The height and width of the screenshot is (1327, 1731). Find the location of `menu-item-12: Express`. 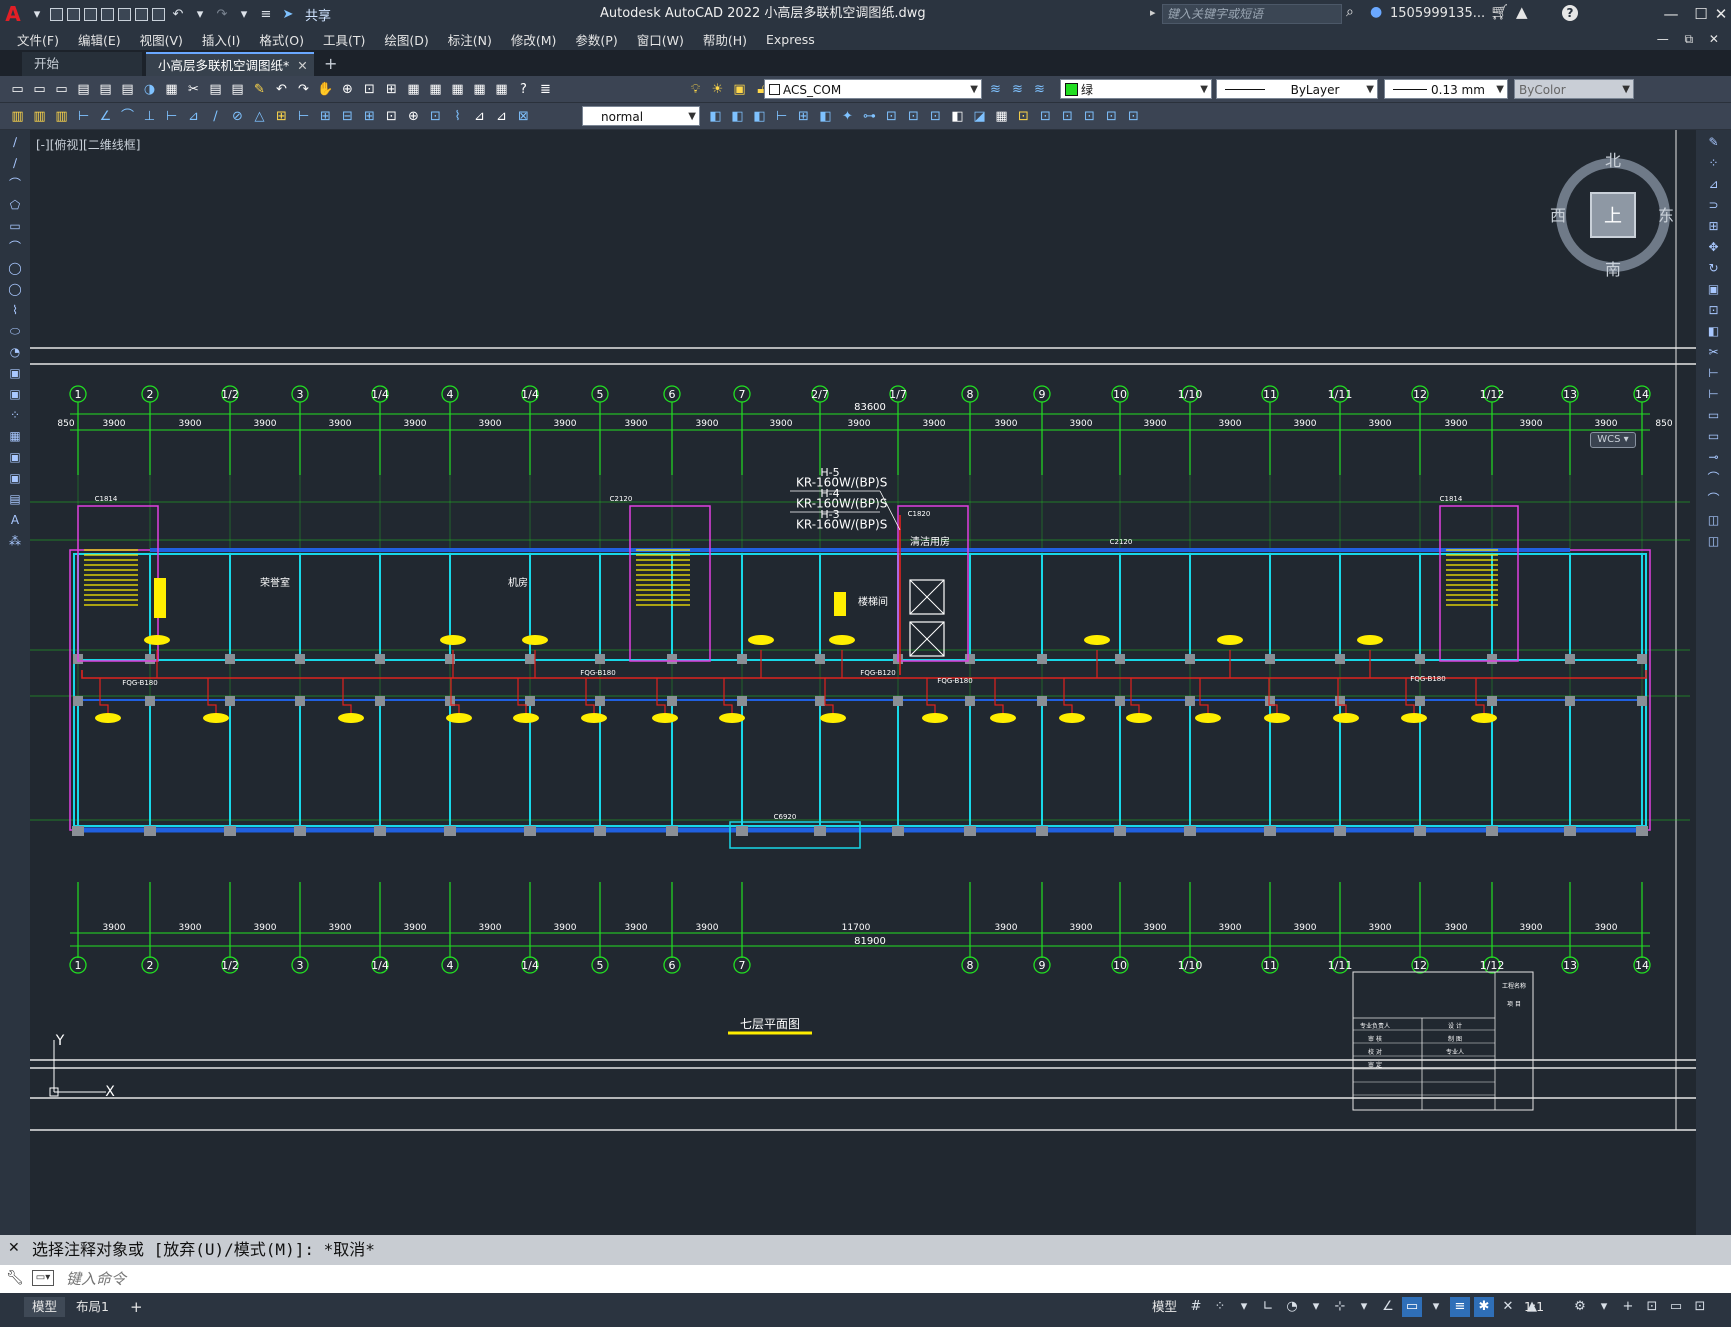

menu-item-12: Express is located at coordinates (793, 39).